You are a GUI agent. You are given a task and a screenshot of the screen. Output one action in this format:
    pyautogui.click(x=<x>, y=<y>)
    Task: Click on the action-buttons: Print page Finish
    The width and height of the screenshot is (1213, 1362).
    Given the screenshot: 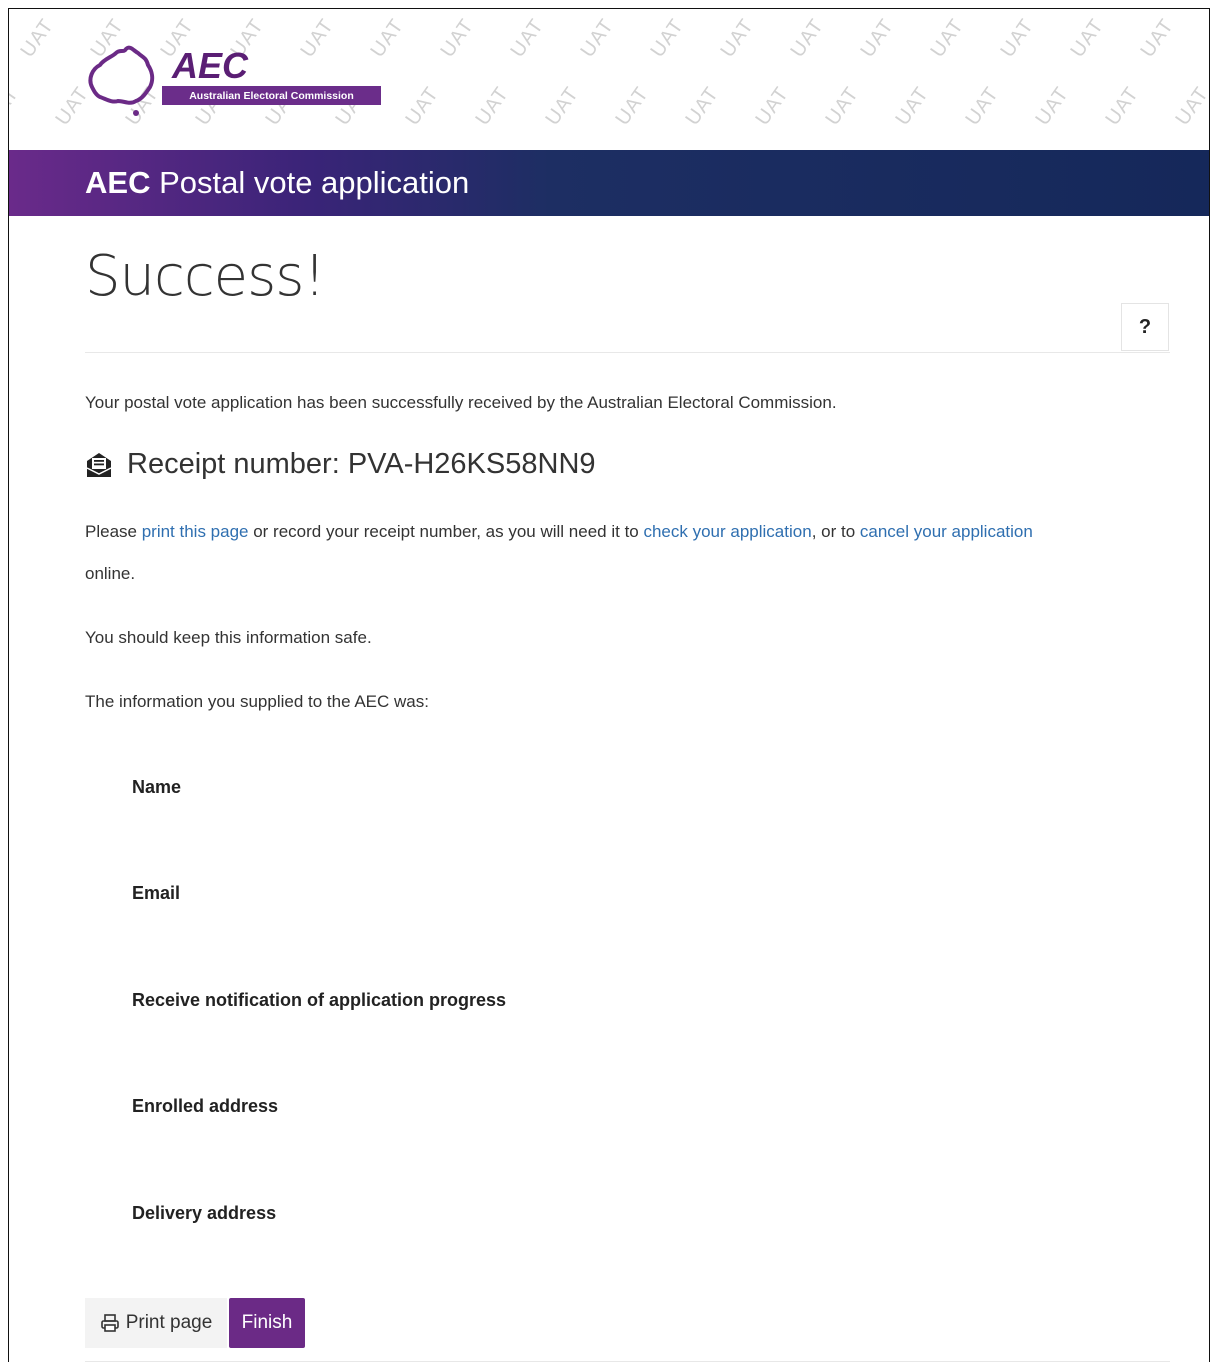 What is the action you would take?
    pyautogui.click(x=195, y=1323)
    